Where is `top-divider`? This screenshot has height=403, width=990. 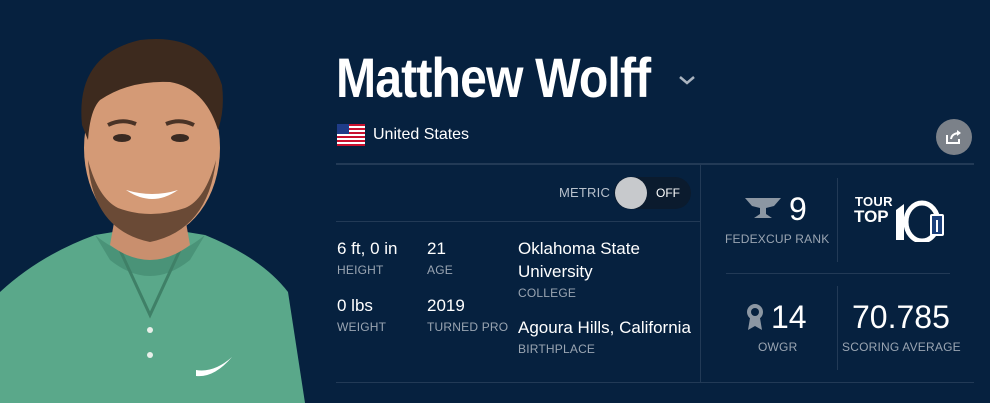 top-divider is located at coordinates (655, 164).